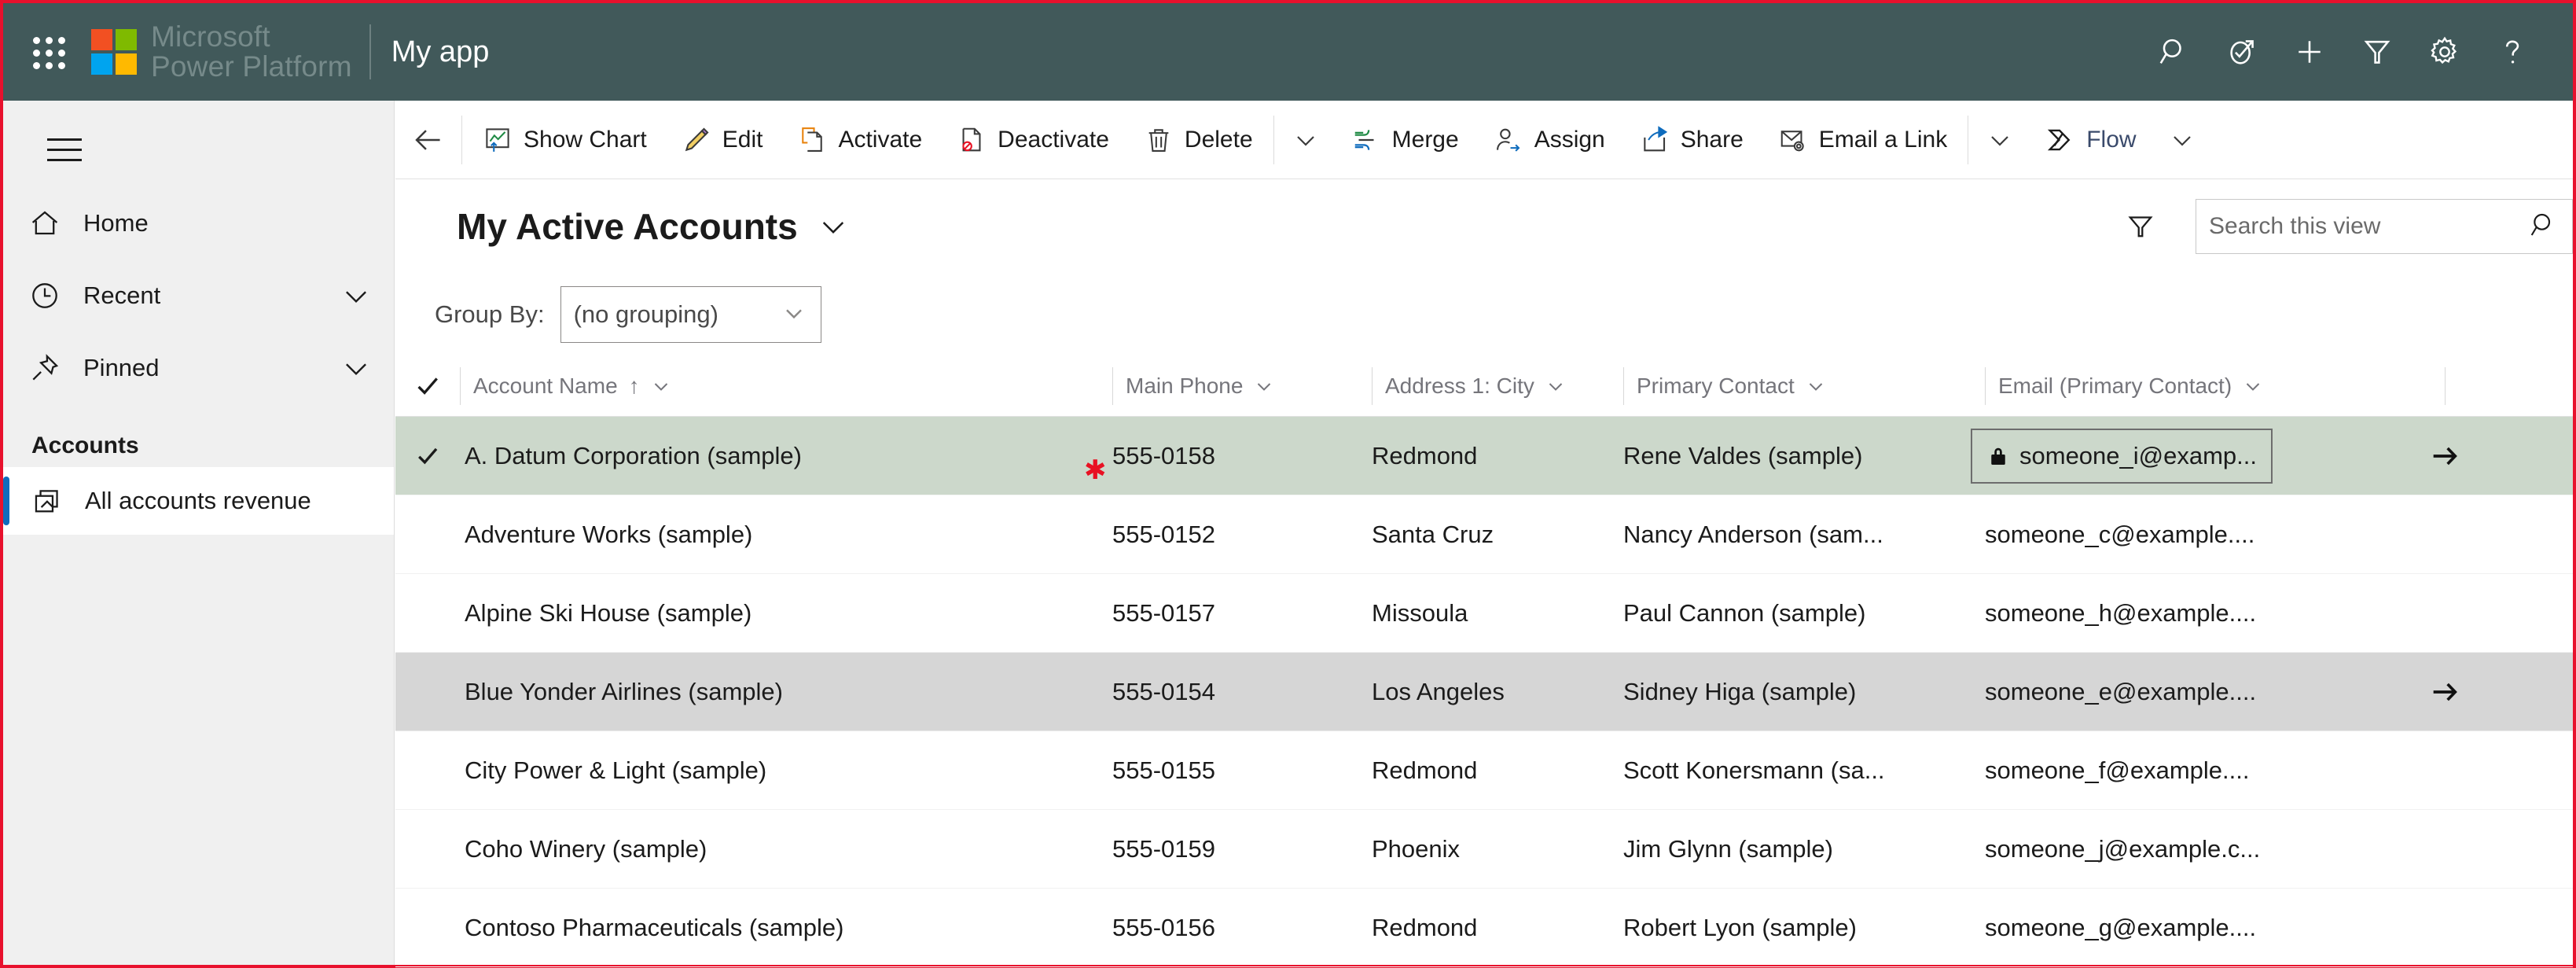 The height and width of the screenshot is (968, 2576). Describe the element at coordinates (1804, 456) in the screenshot. I see `cell-primary-contact: Rene Valdes (sample)` at that location.